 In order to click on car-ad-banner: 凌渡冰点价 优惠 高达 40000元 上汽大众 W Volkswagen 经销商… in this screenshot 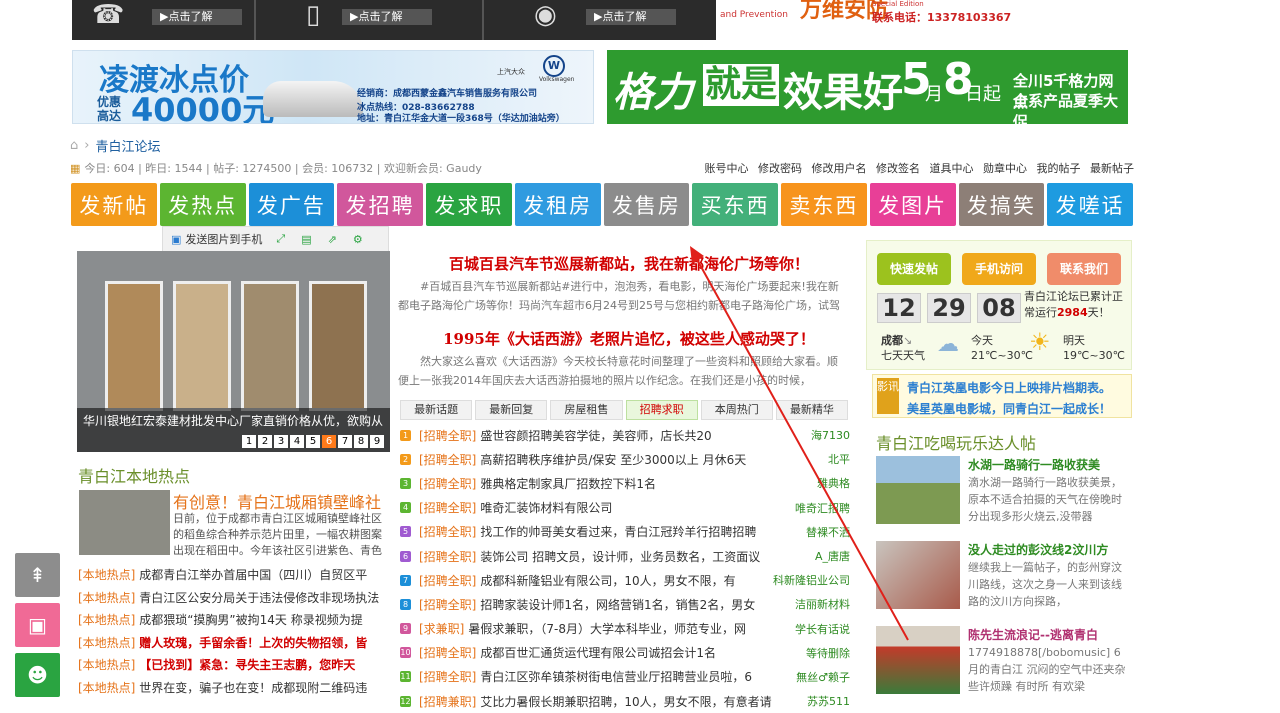, I will do `click(333, 87)`.